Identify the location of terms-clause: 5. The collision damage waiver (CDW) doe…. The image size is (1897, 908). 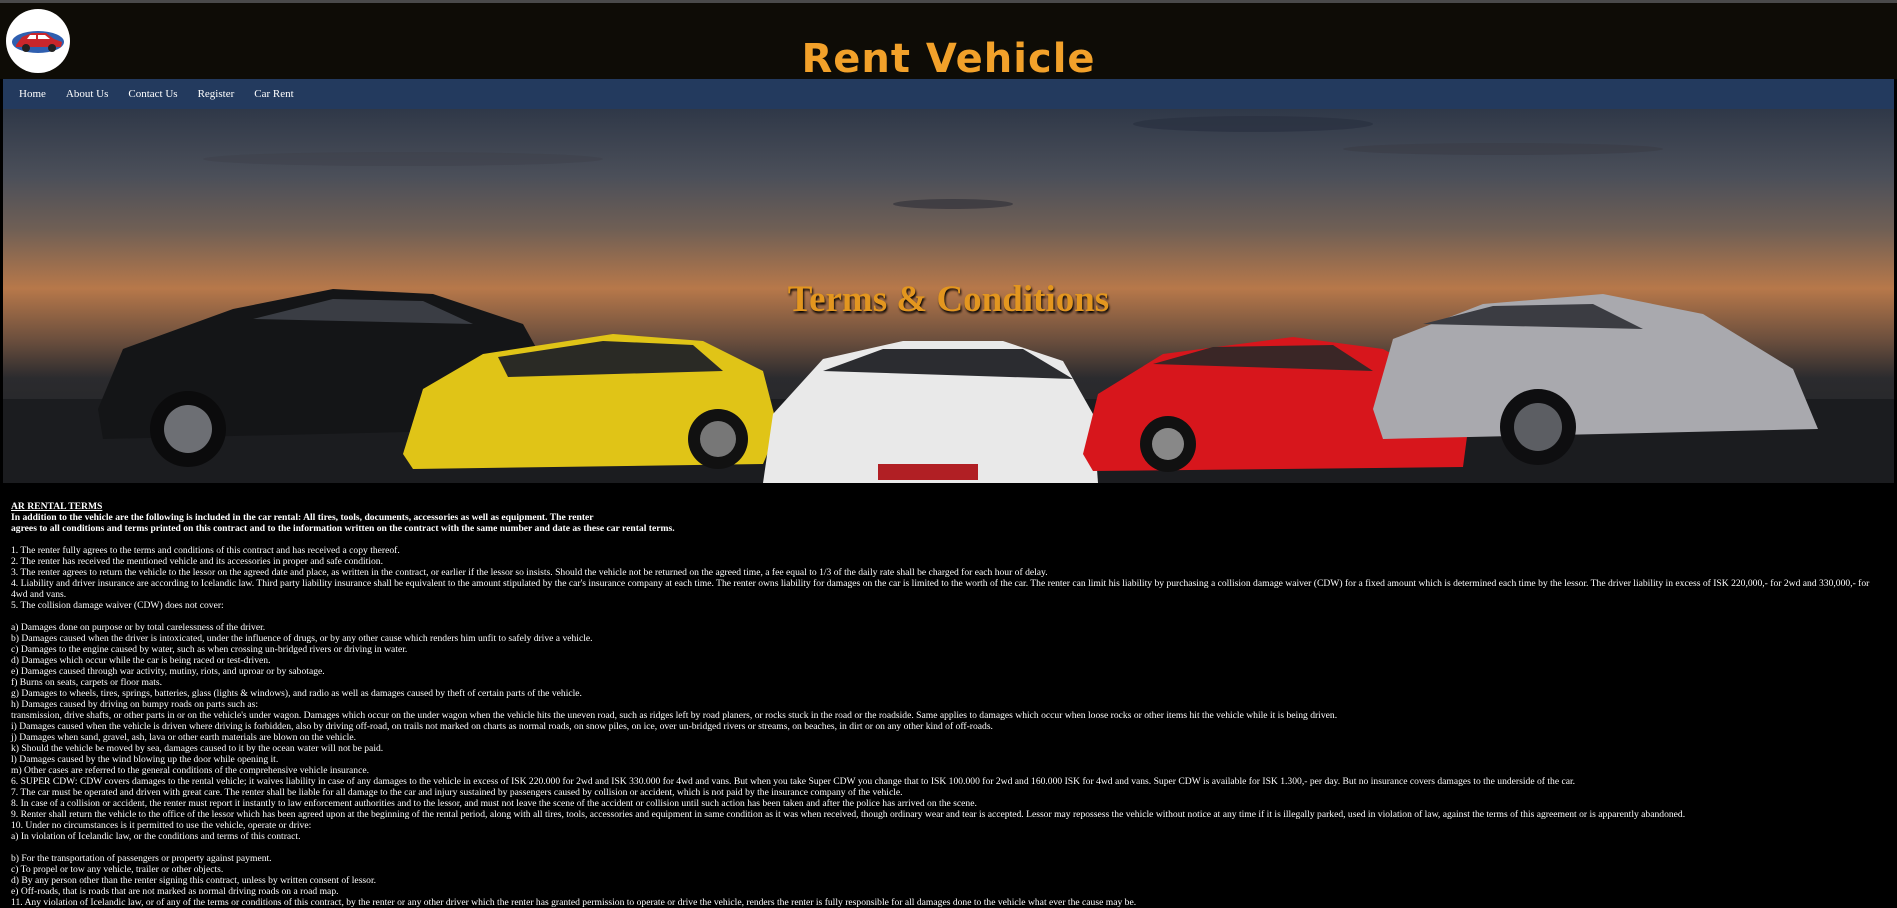
(117, 605).